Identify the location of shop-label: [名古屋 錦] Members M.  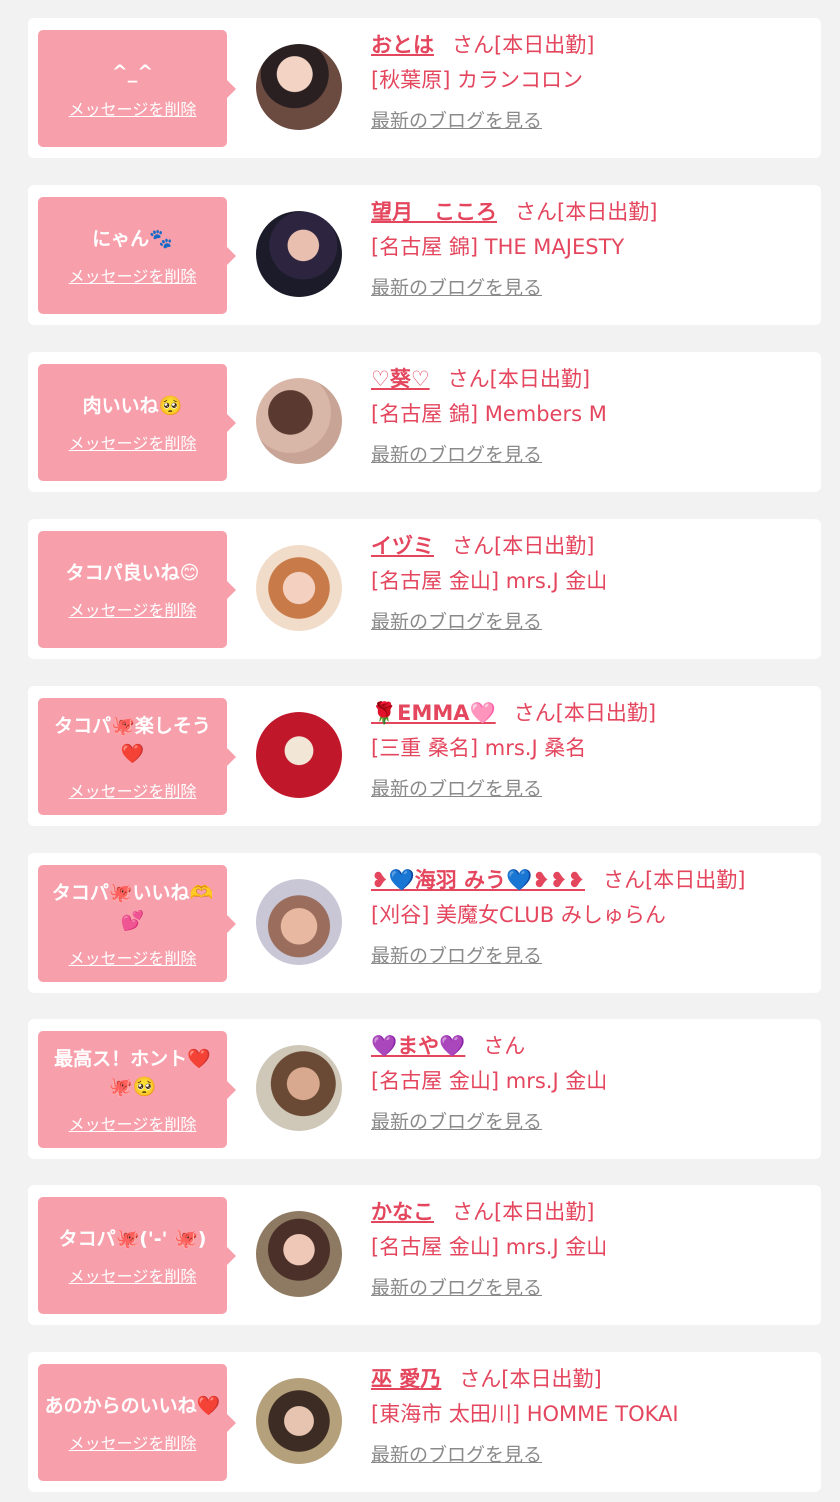
(489, 414).